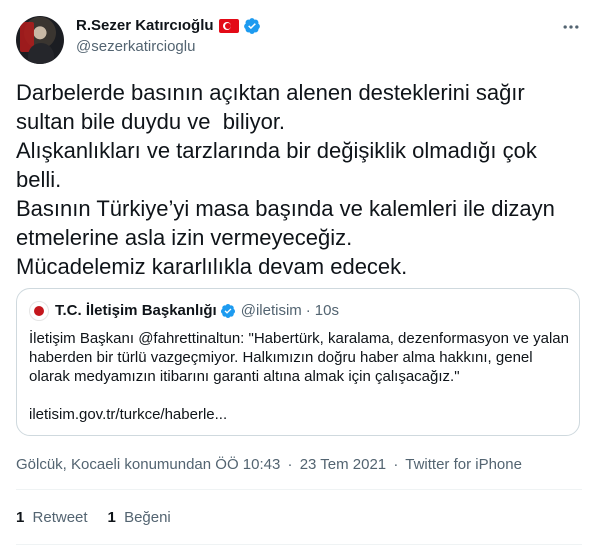  Describe the element at coordinates (147, 517) in the screenshot. I see `like-label: Beğeni` at that location.